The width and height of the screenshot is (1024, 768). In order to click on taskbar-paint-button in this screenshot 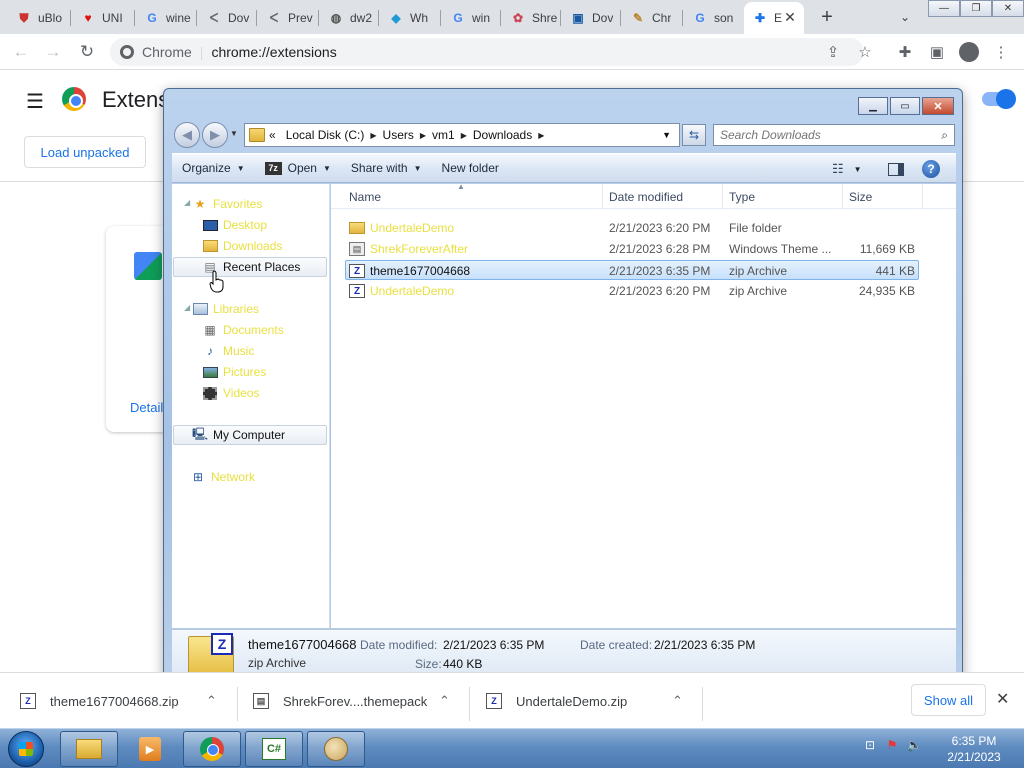, I will do `click(336, 749)`.